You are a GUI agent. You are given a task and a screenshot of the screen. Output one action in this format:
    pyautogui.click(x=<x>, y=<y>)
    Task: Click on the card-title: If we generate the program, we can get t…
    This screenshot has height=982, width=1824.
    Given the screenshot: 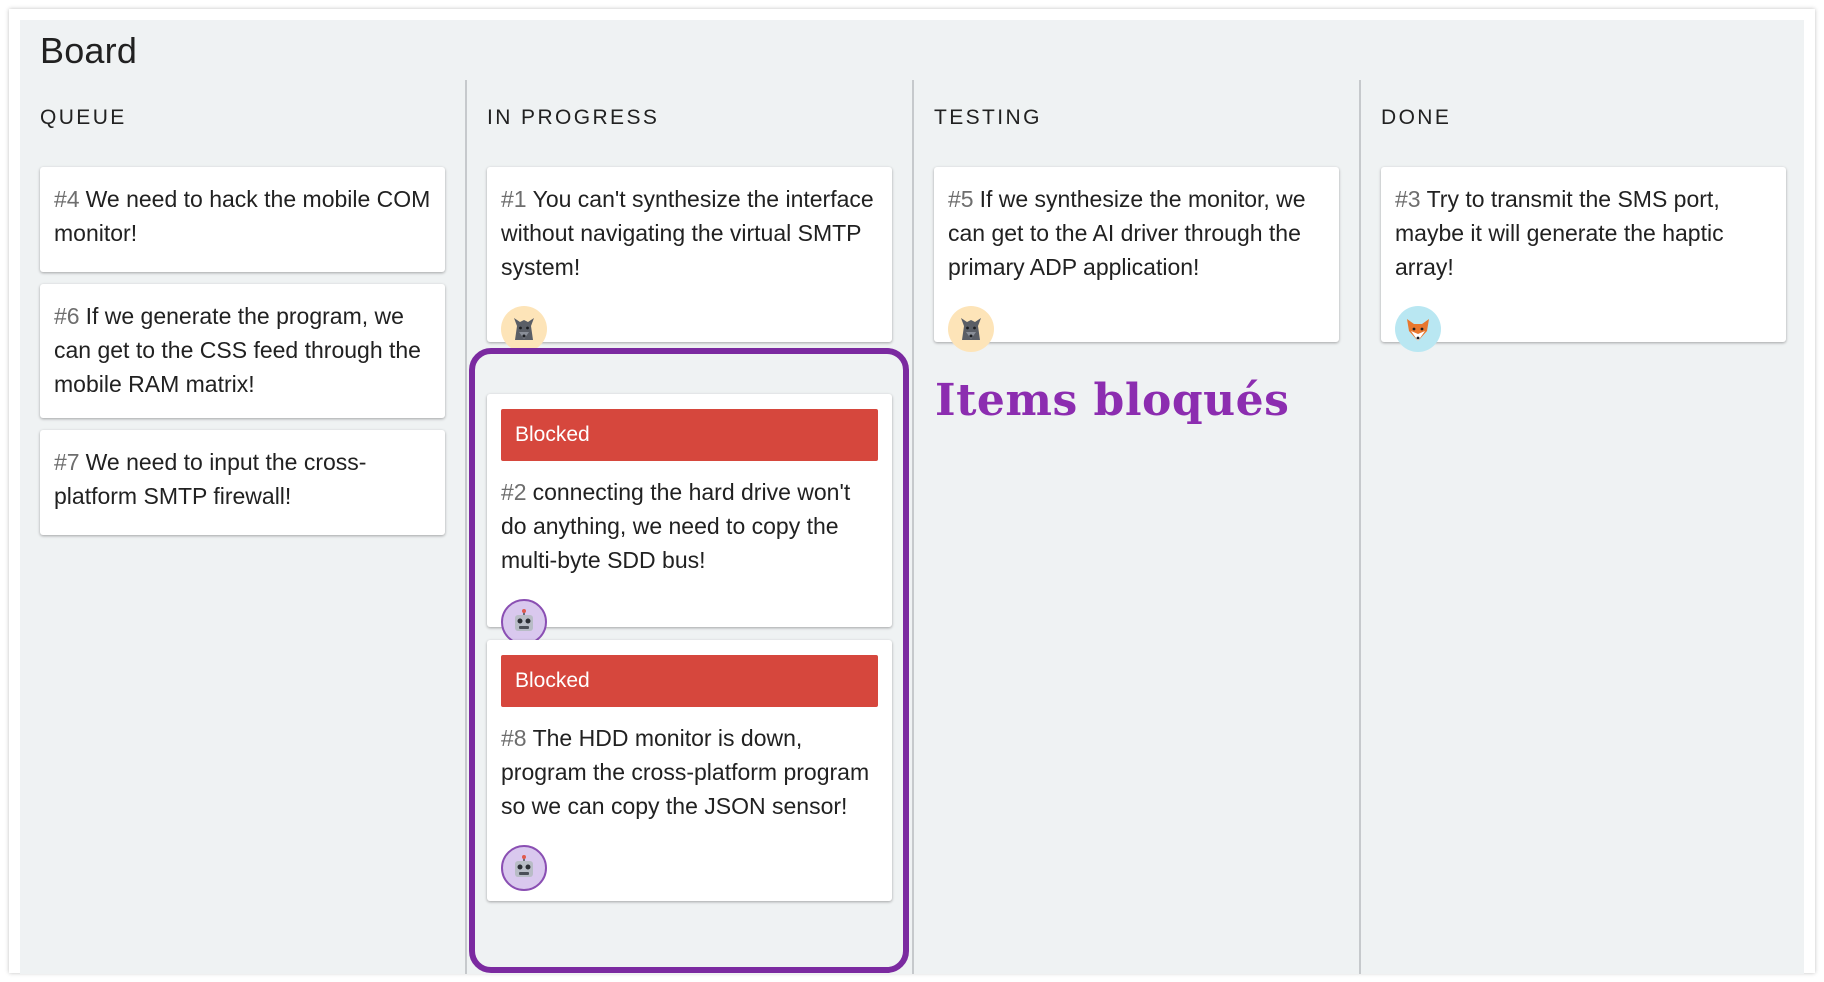 What is the action you would take?
    pyautogui.click(x=237, y=350)
    